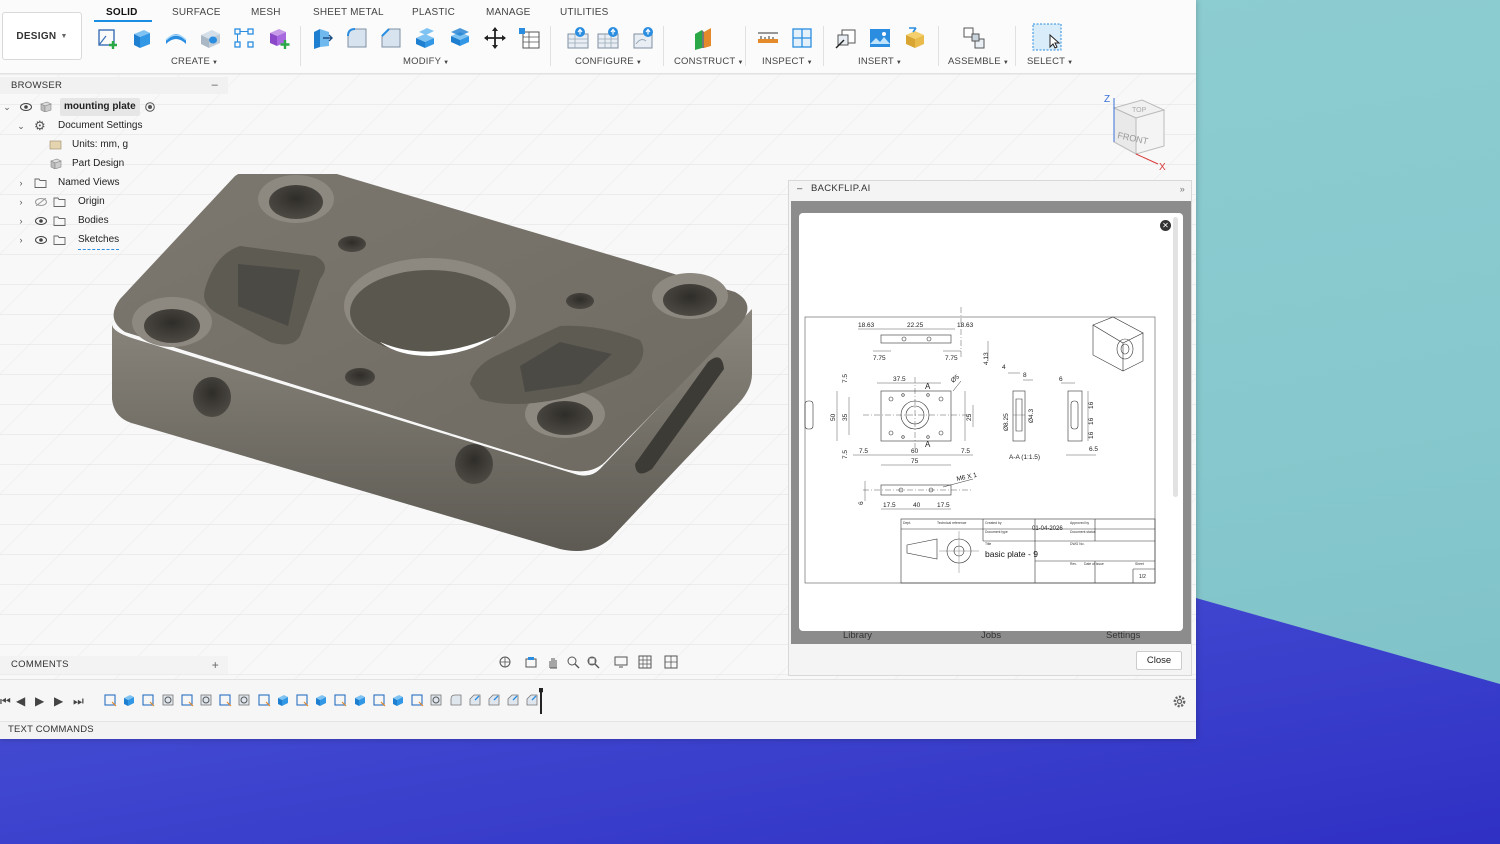 Image resolution: width=1500 pixels, height=844 pixels. I want to click on workspace-switcher: DESIGN ▼, so click(42, 36).